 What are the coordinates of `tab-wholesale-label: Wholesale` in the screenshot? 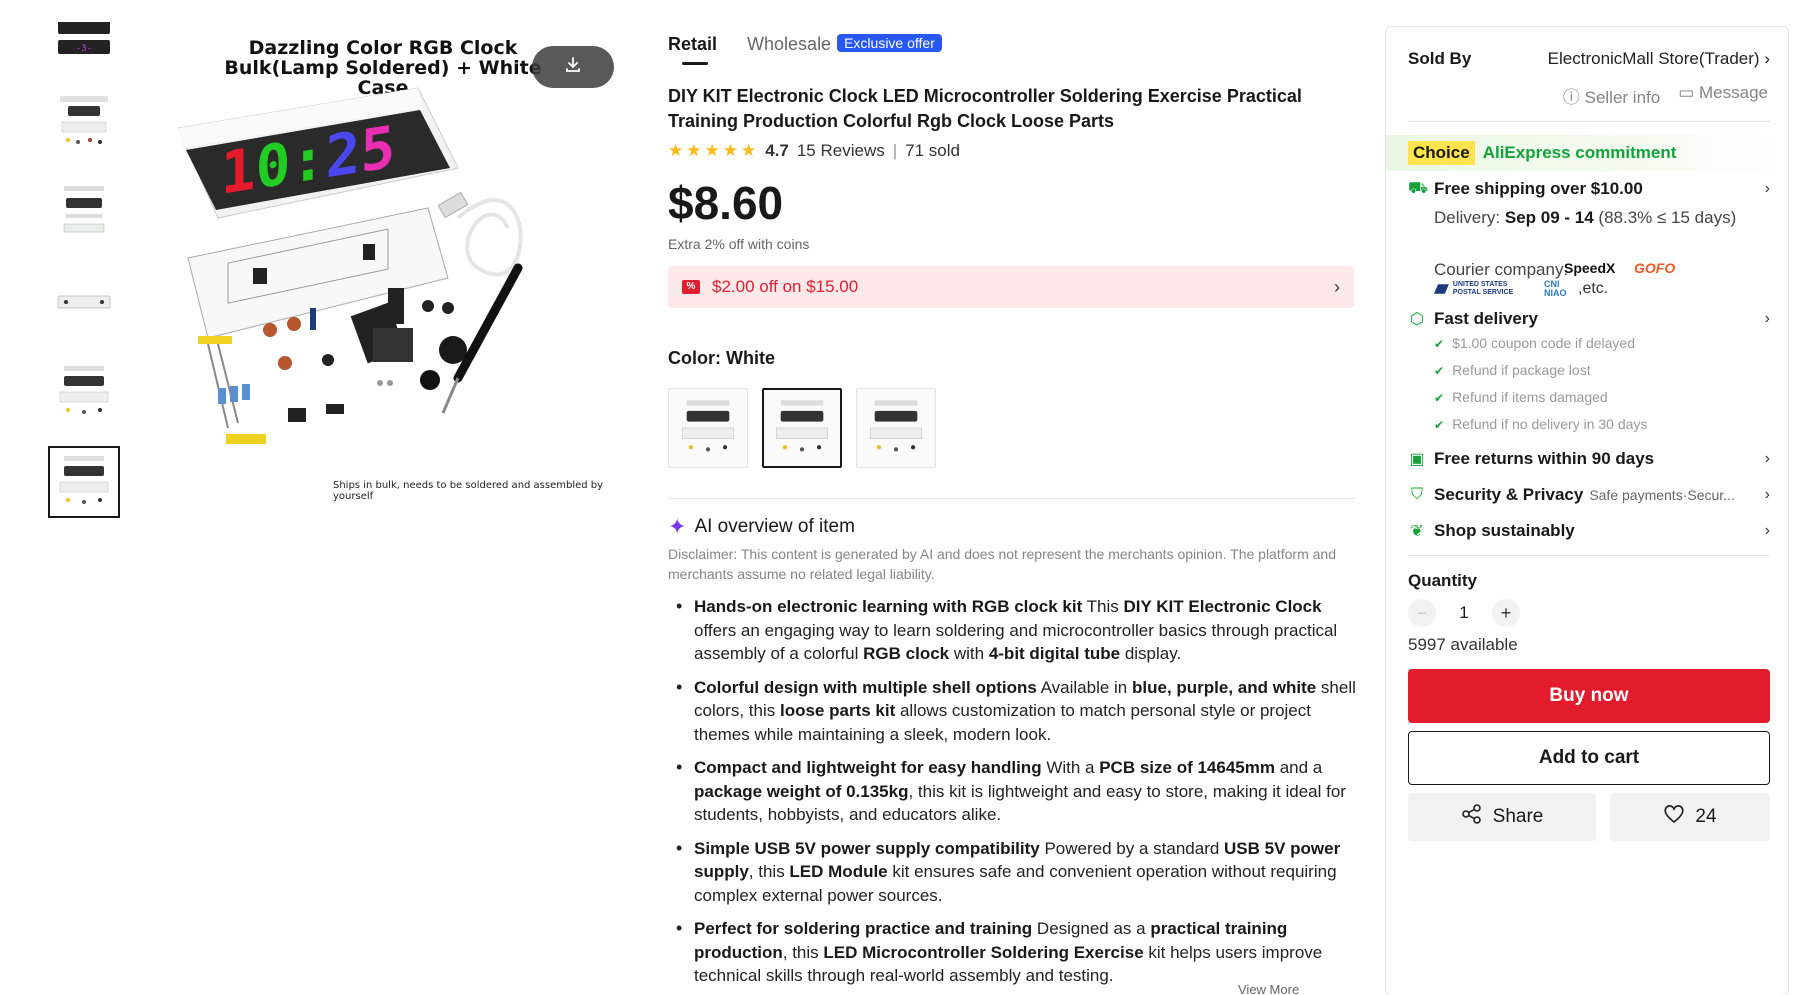 It's located at (789, 44).